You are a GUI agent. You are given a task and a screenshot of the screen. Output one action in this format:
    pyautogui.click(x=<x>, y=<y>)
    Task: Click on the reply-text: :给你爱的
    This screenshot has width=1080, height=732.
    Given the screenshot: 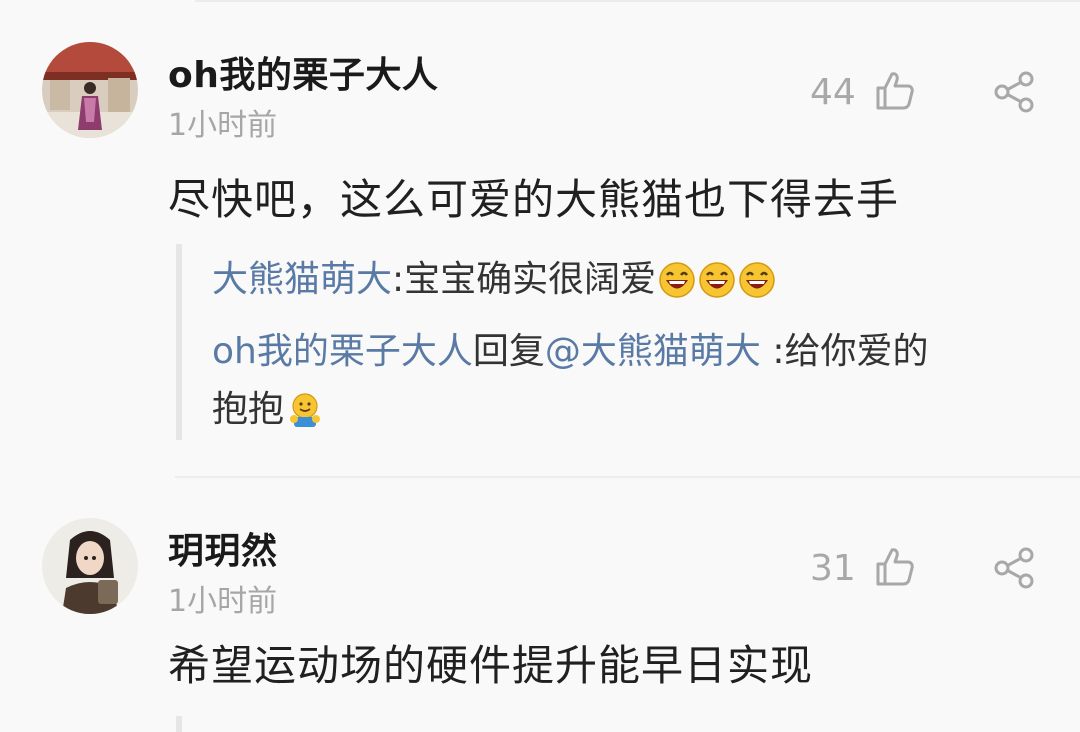 What is the action you would take?
    pyautogui.click(x=844, y=351)
    